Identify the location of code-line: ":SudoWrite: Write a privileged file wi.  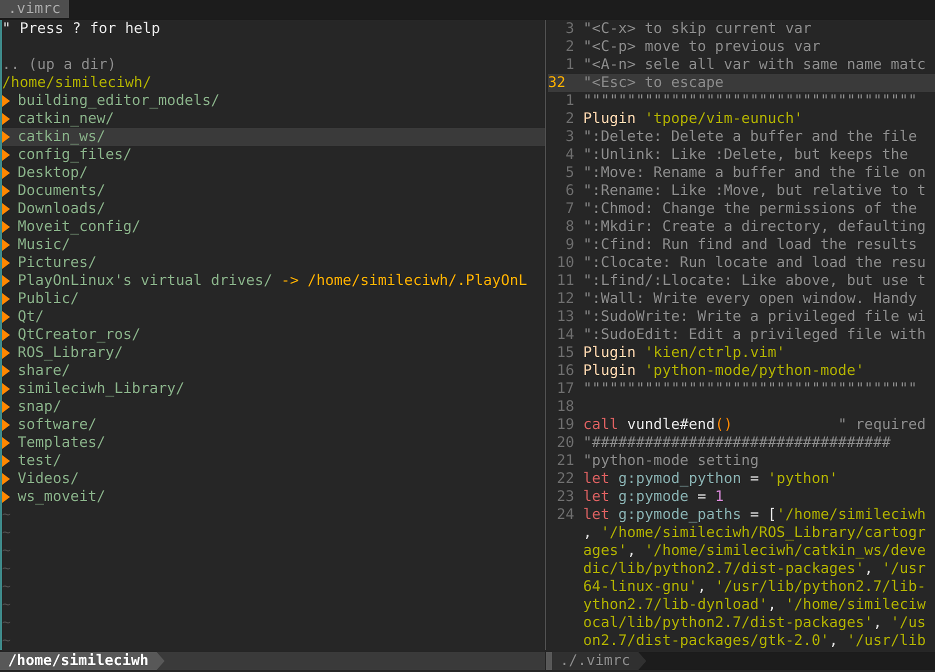
(755, 317).